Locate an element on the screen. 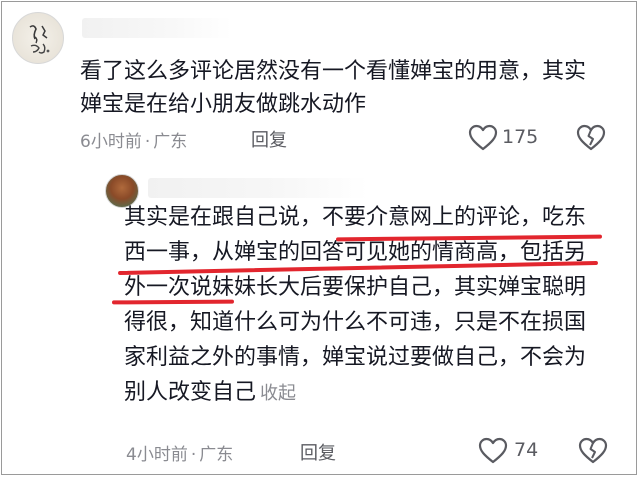 This screenshot has width=640, height=478. timestamp: 6小时前 is located at coordinates (111, 142).